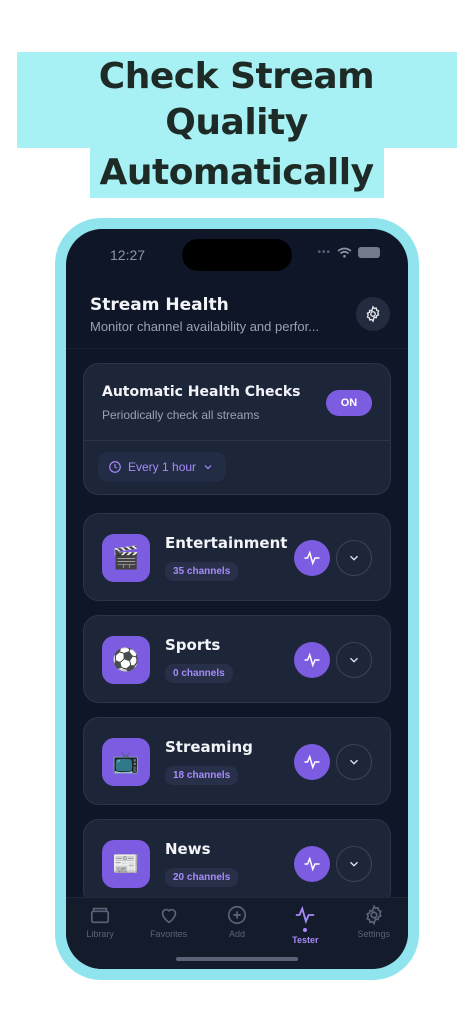 This screenshot has width=473, height=1024. I want to click on category-name: Entertainment, so click(226, 543).